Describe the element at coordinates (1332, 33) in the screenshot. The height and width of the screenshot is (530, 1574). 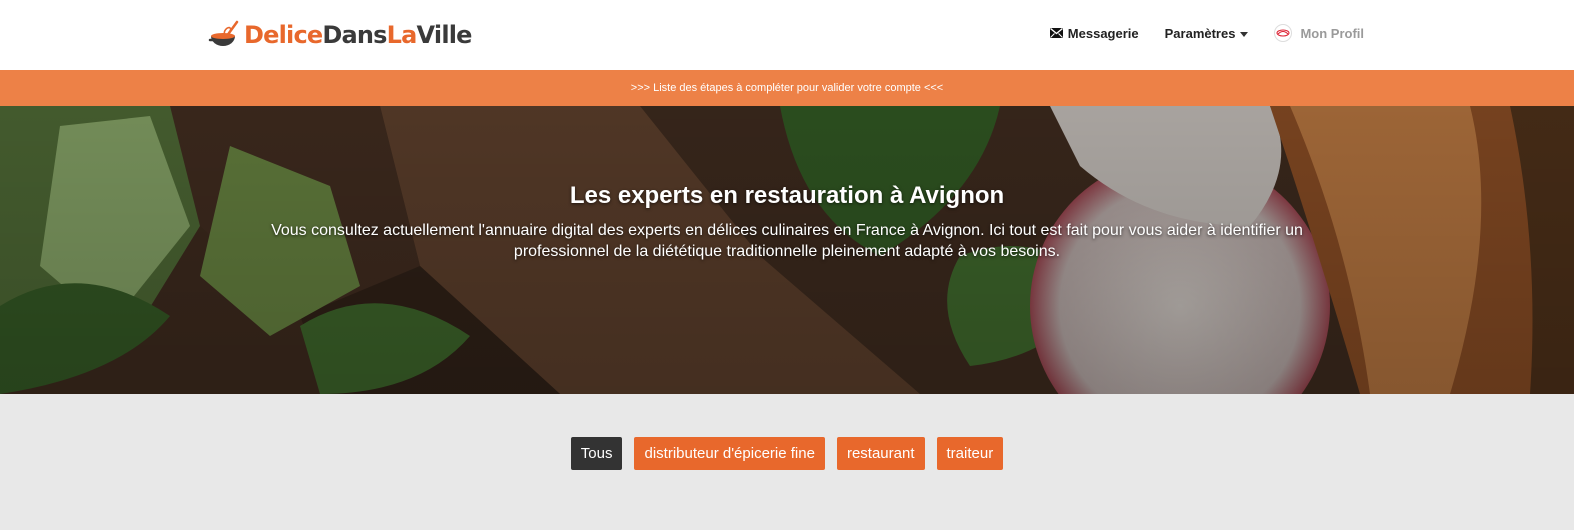
I see `nav-profile-label: Mon Profil` at that location.